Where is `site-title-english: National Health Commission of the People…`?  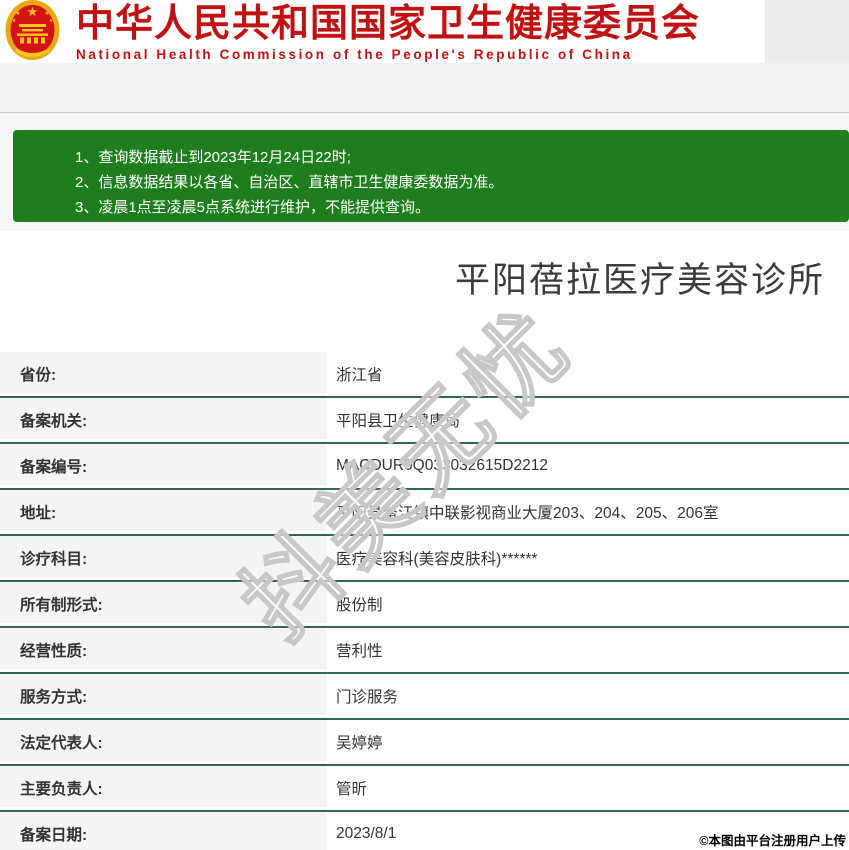
site-title-english: National Health Commission of the People… is located at coordinates (354, 54).